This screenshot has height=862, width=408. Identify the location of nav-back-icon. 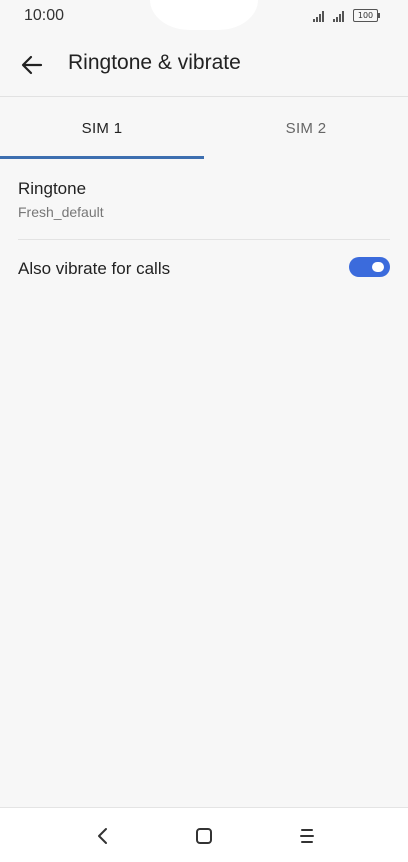
(102, 836).